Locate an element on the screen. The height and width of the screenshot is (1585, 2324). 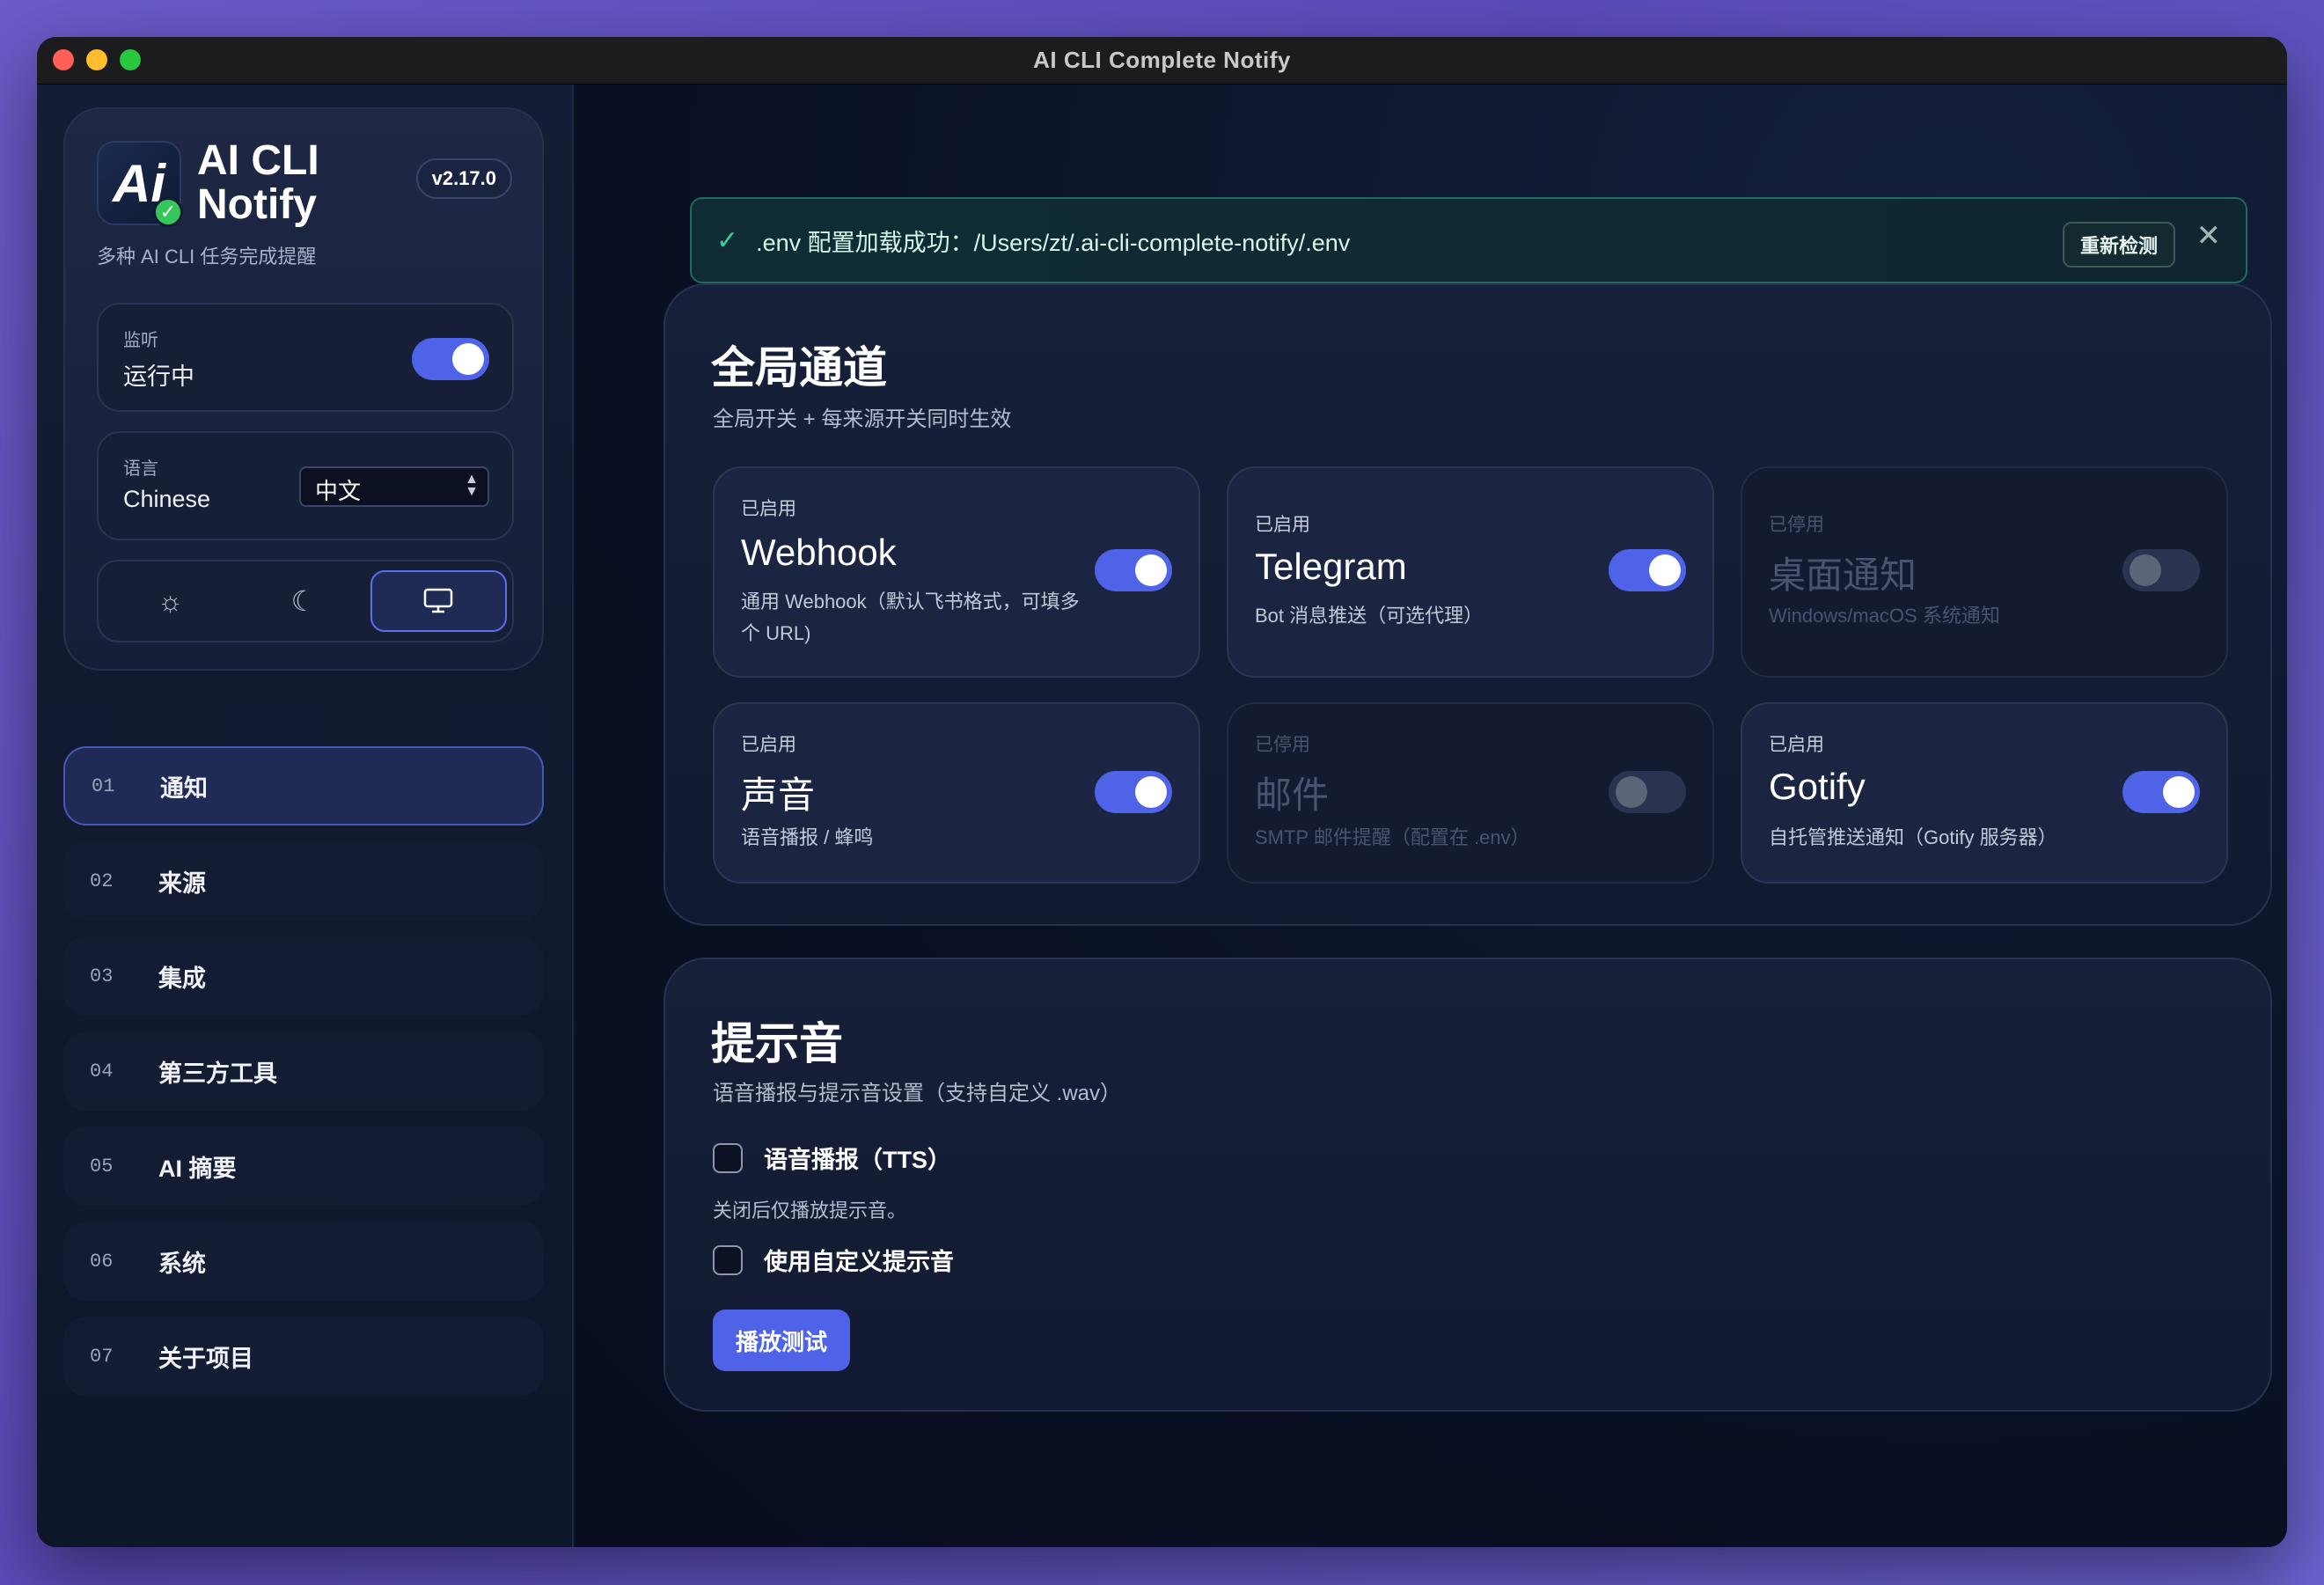
custom-sound-label: 使用自定义提示音 is located at coordinates (859, 1262).